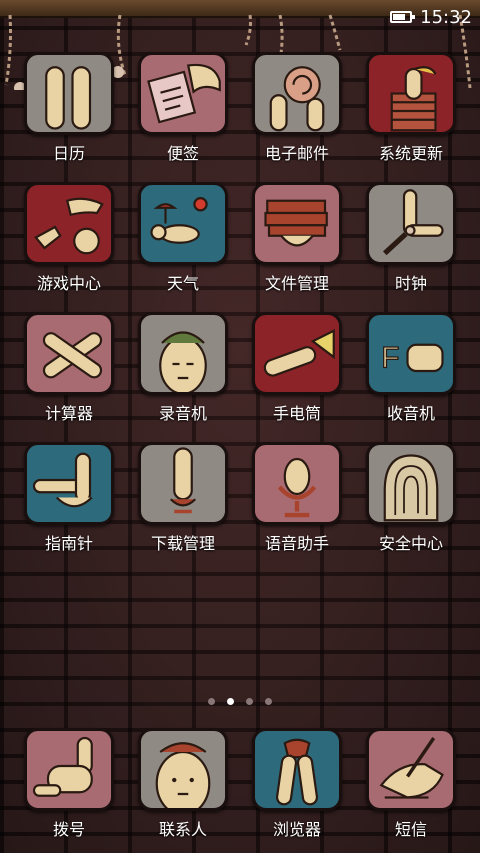  I want to click on app-microphone: 语音助手, so click(297, 498).